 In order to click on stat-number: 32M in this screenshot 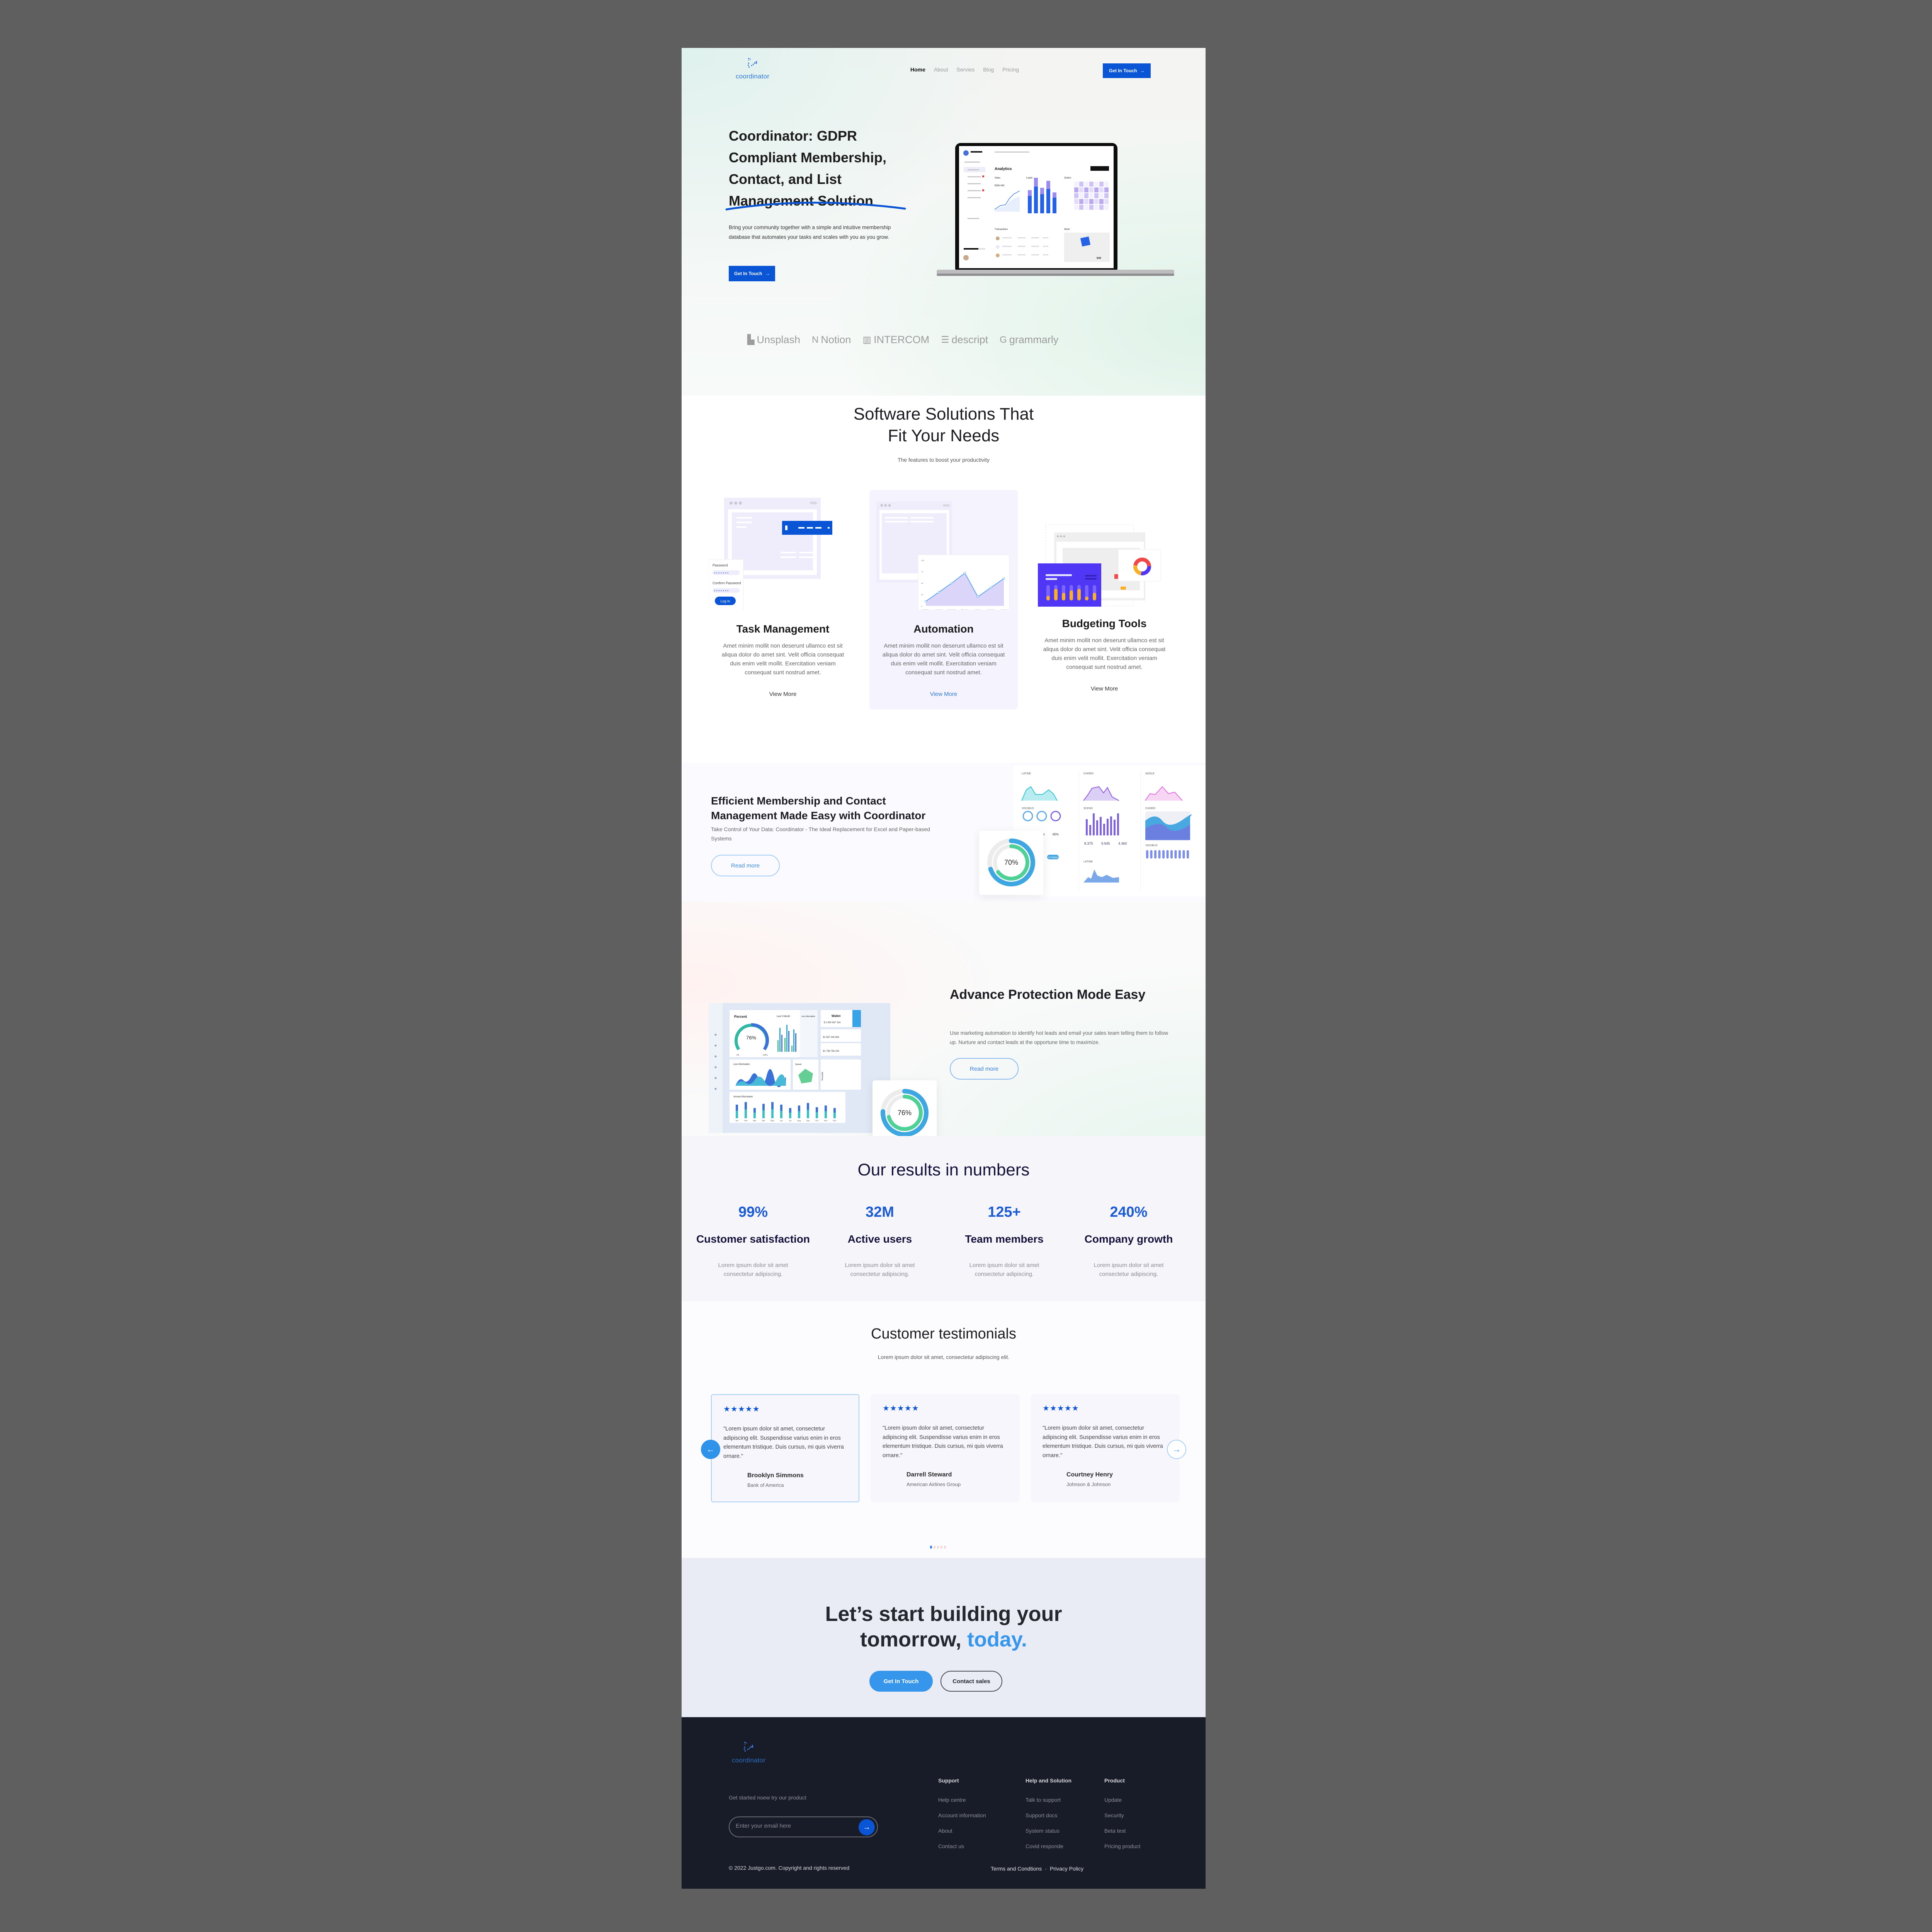, I will do `click(880, 1212)`.